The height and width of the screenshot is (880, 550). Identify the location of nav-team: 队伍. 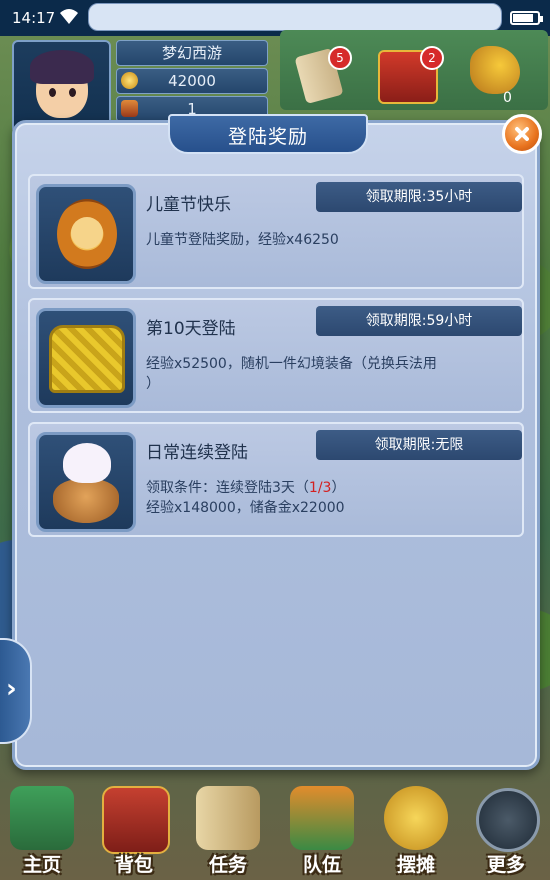
(322, 828).